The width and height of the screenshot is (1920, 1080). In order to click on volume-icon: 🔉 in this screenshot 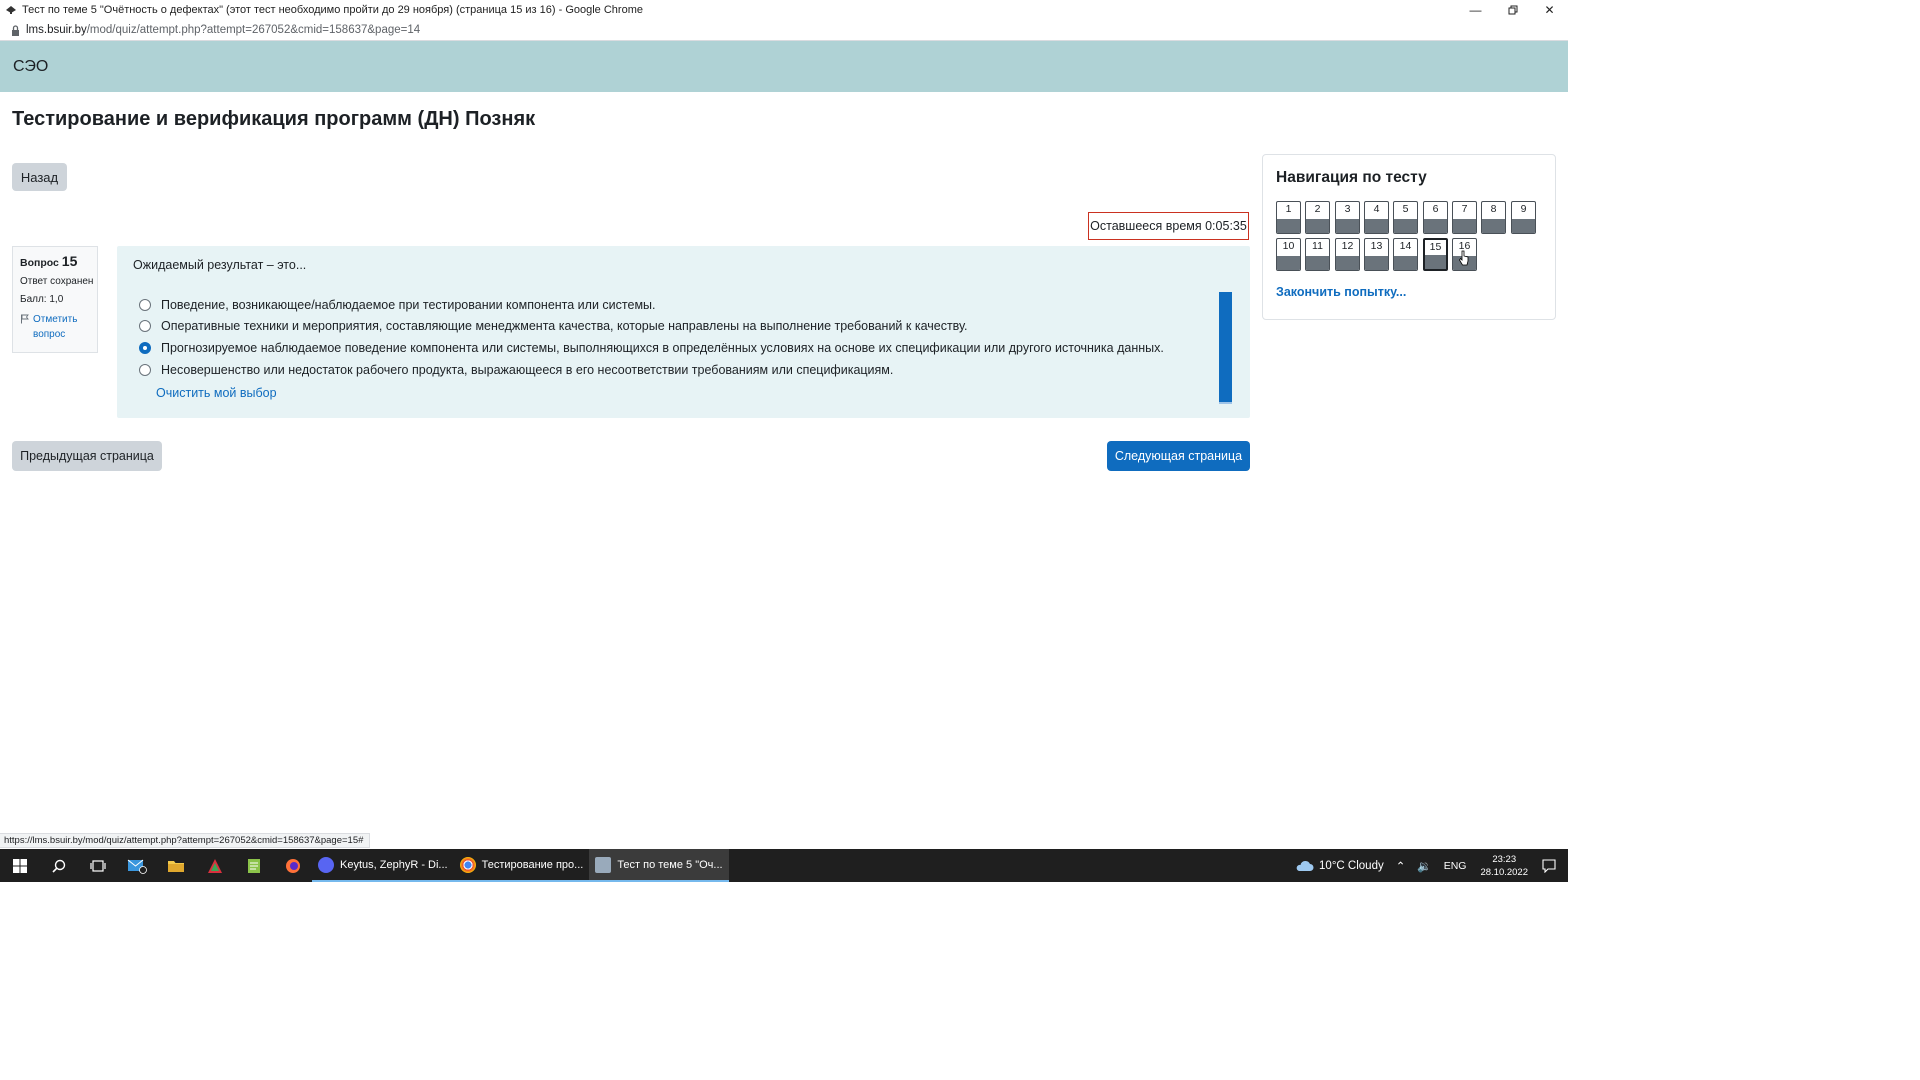, I will do `click(1424, 866)`.